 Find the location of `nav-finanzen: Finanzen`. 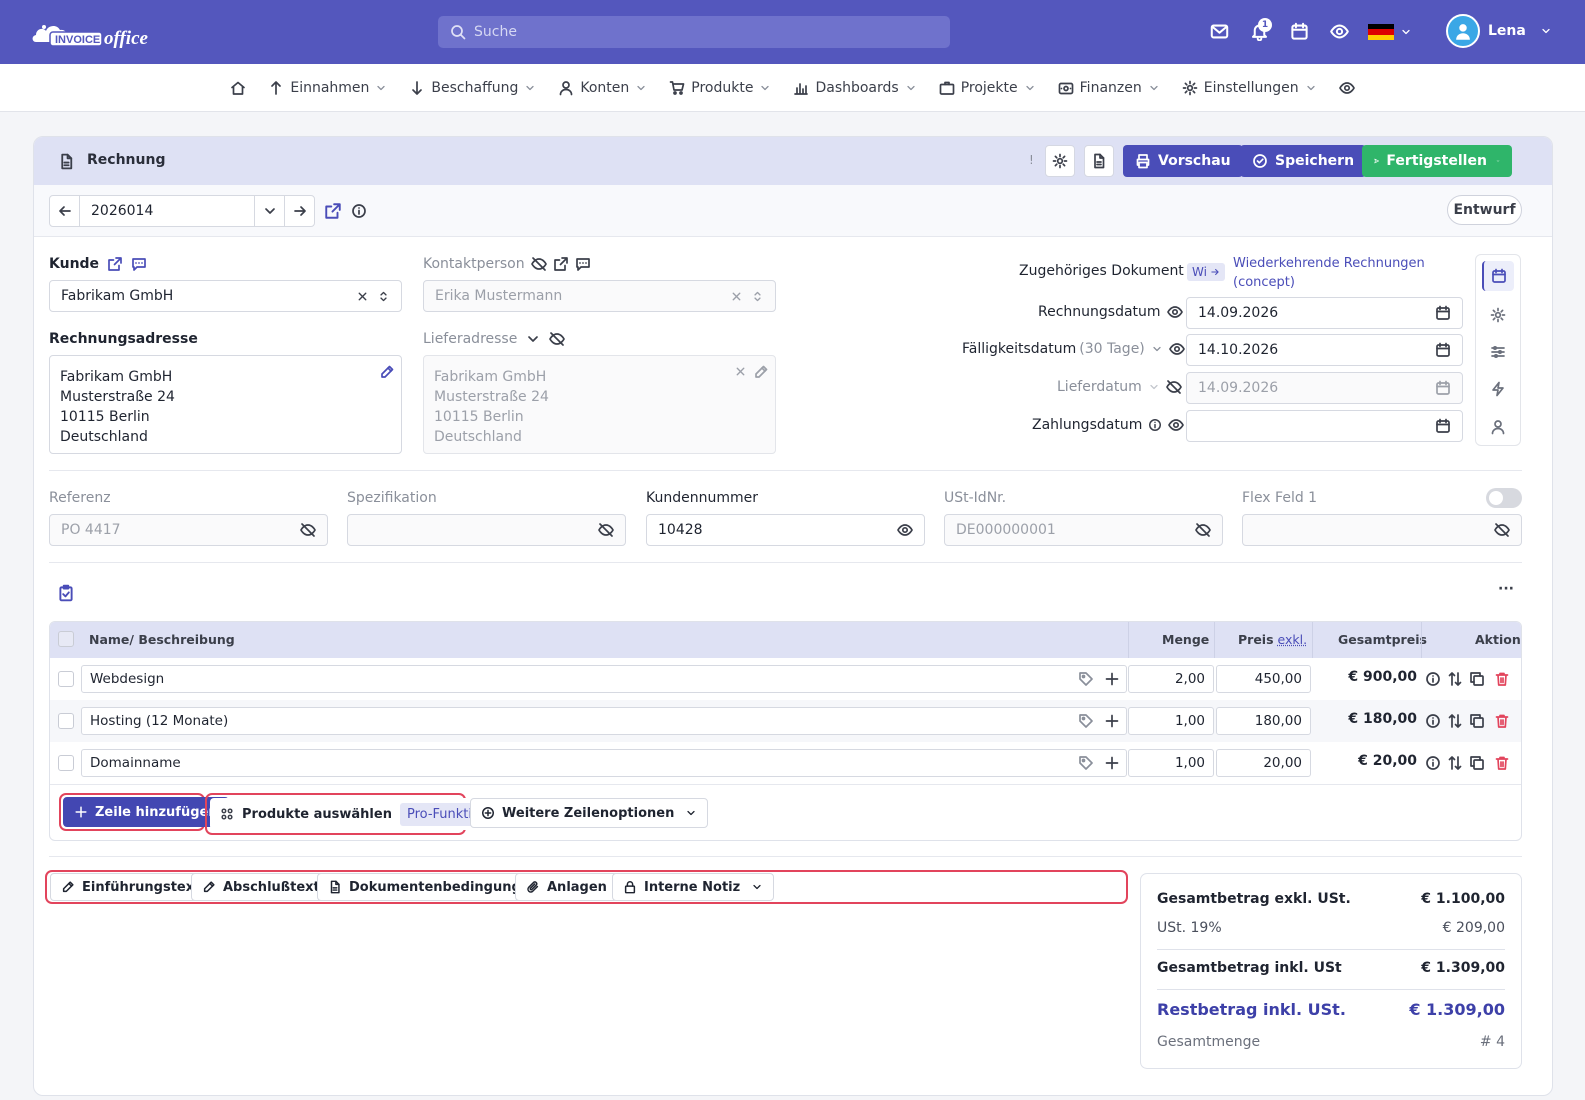

nav-finanzen: Finanzen is located at coordinates (1109, 88).